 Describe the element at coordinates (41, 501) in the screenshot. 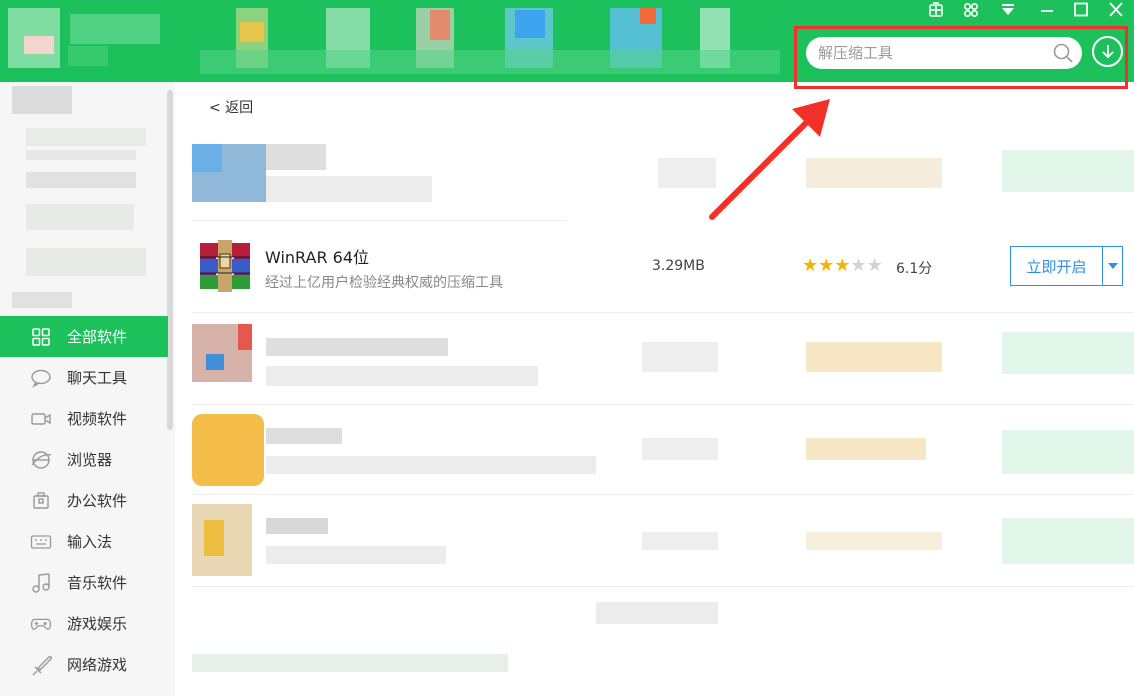

I see `briefcase-icon` at that location.